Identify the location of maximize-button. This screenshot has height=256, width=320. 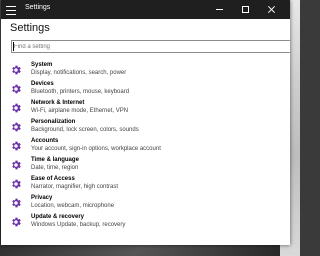
(246, 9).